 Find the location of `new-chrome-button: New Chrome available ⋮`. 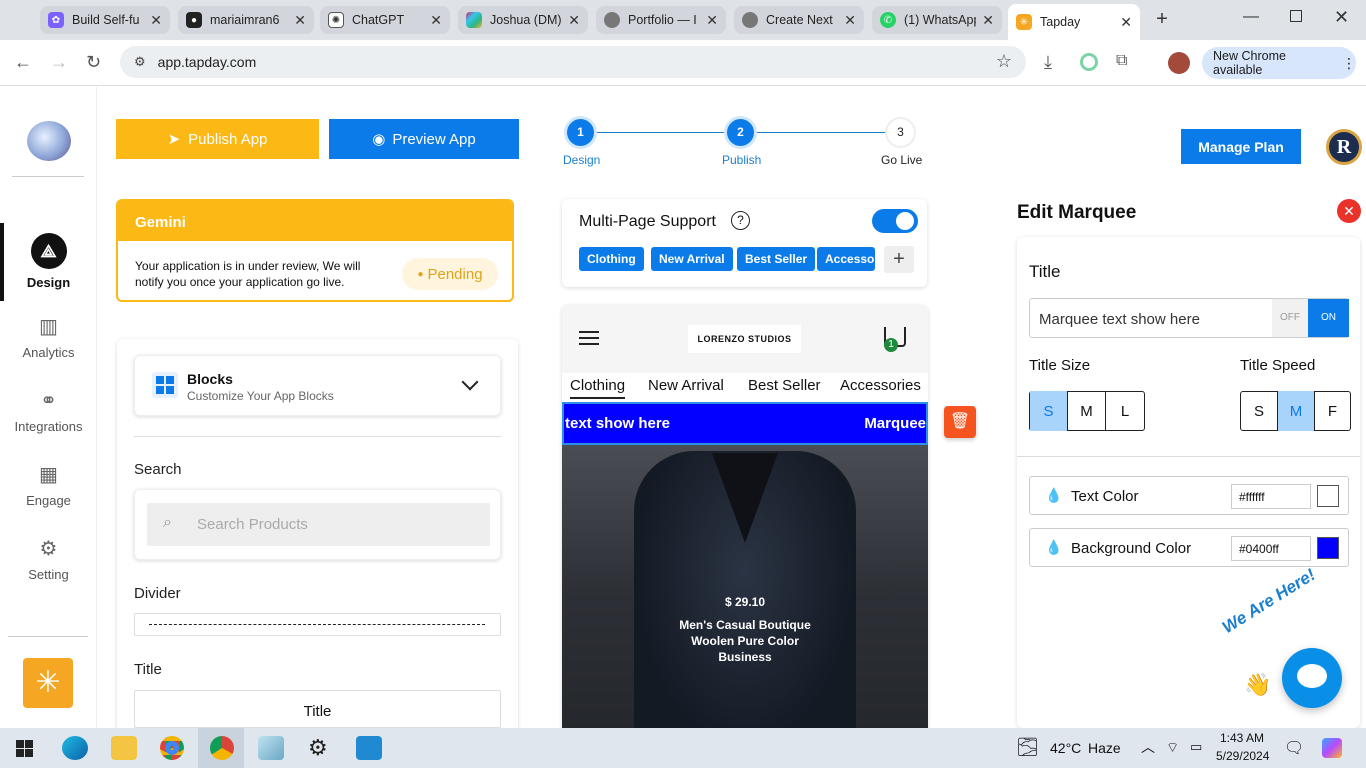

new-chrome-button: New Chrome available ⋮ is located at coordinates (1279, 63).